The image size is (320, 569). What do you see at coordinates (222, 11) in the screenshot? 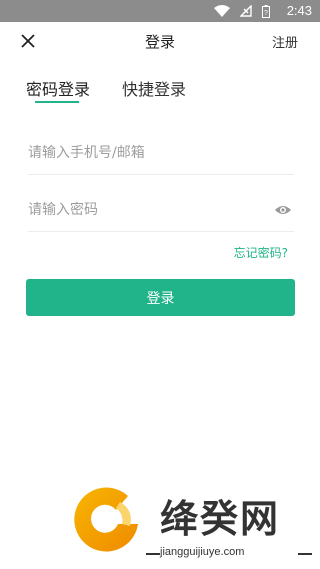
I see `wifi-icon` at bounding box center [222, 11].